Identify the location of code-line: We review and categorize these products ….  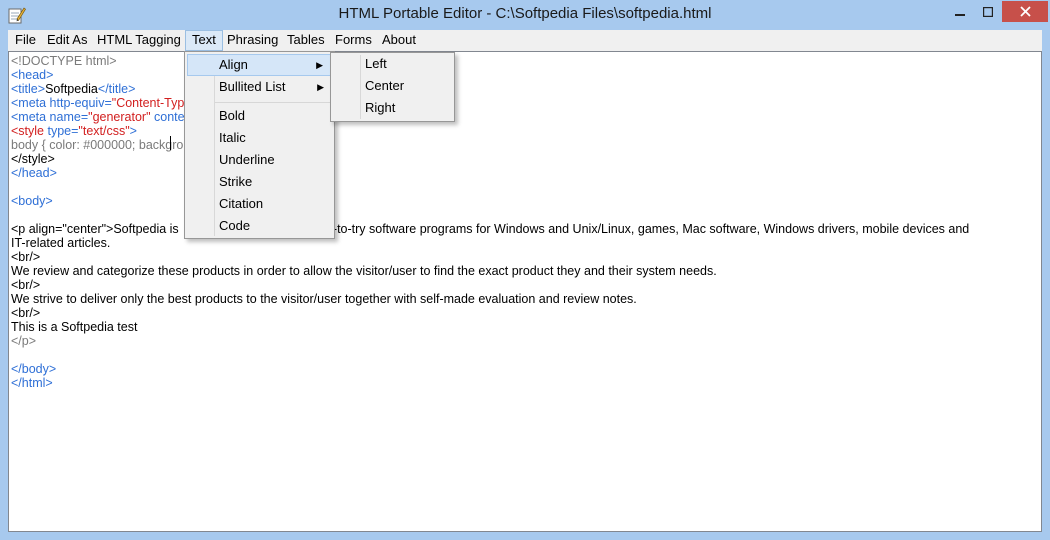
(364, 271).